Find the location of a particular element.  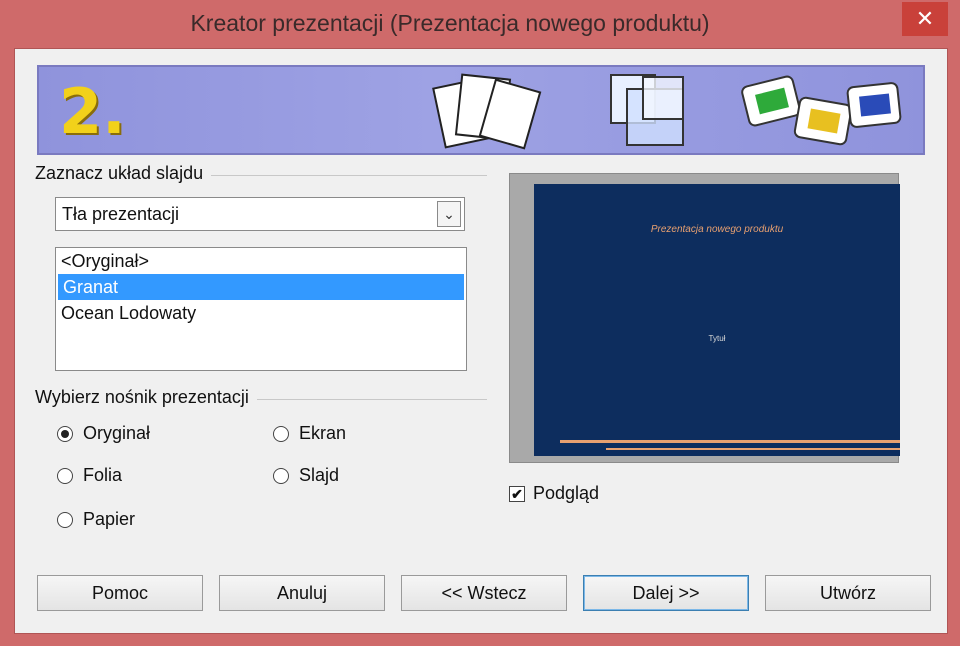

design-list: <Oryginał> Granat Ocean Lodowaty is located at coordinates (261, 309).